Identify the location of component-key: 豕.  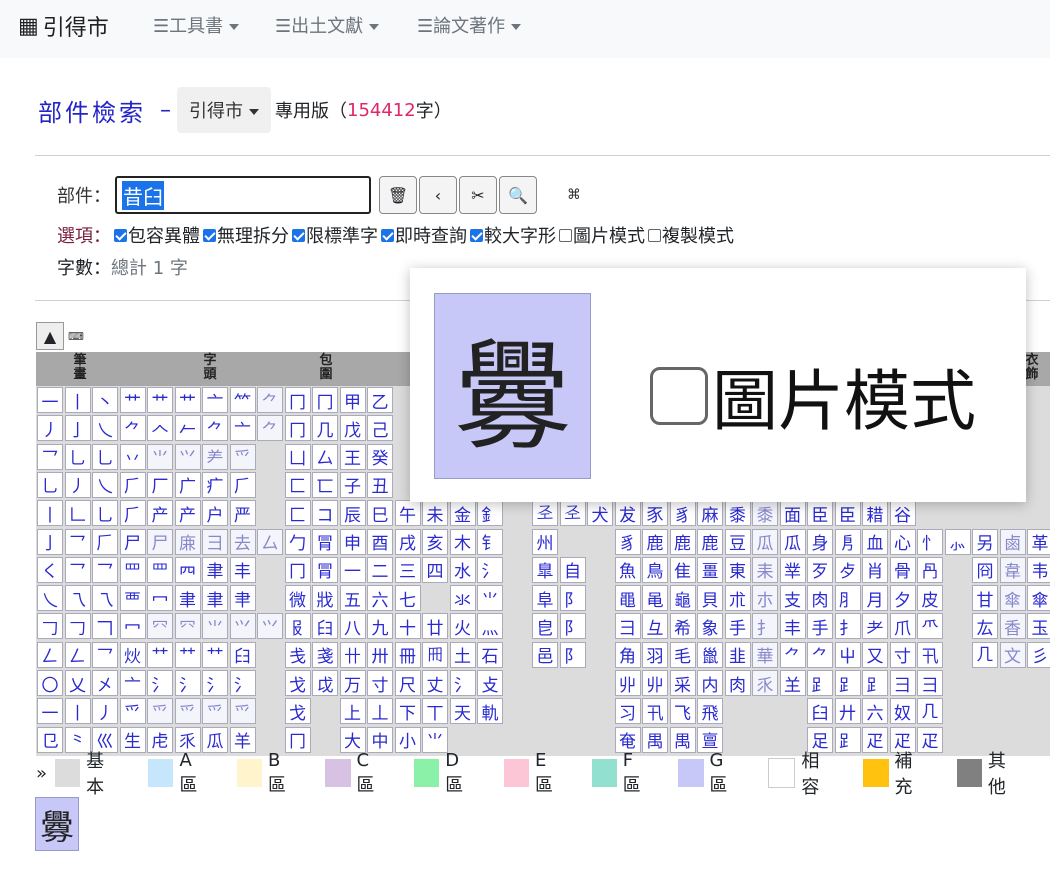
(655, 513).